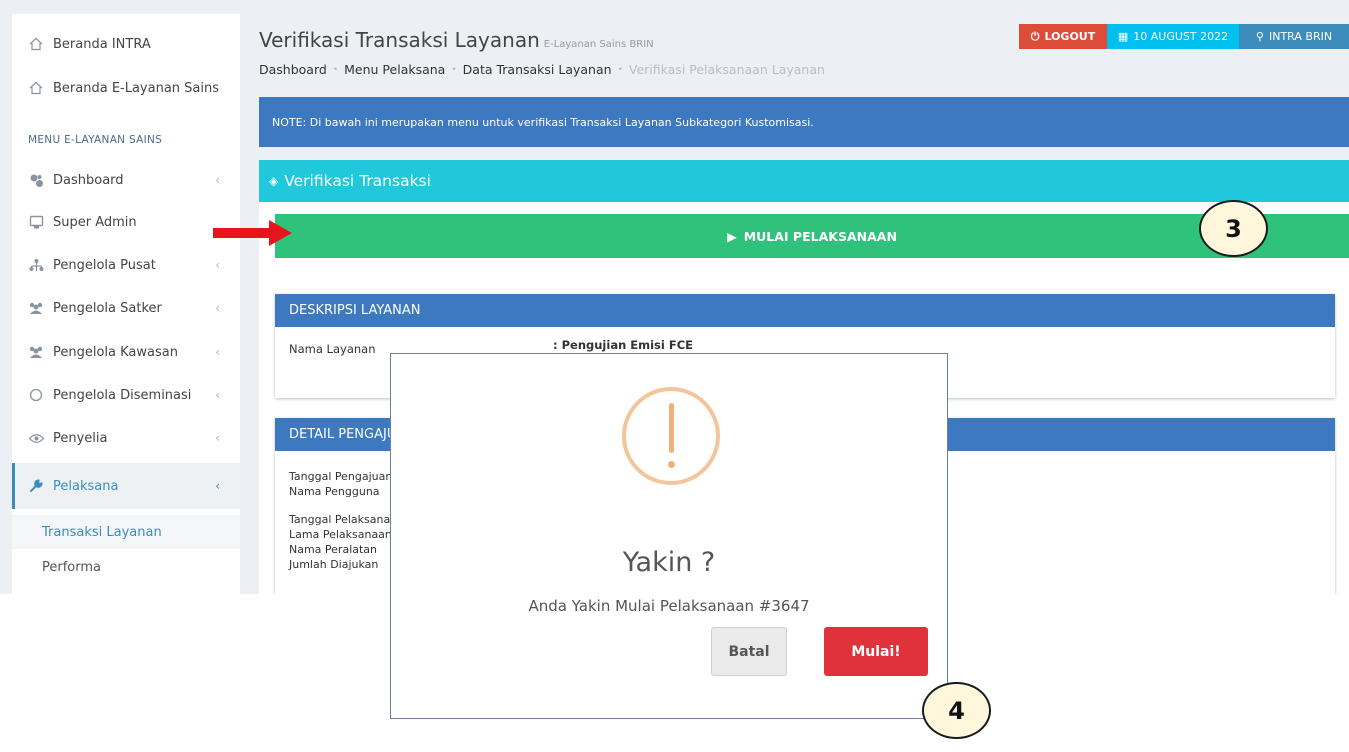 This screenshot has height=752, width=1349. I want to click on dialog-message: Anda Yakin Mulai Pelaksanaan #3647, so click(669, 606).